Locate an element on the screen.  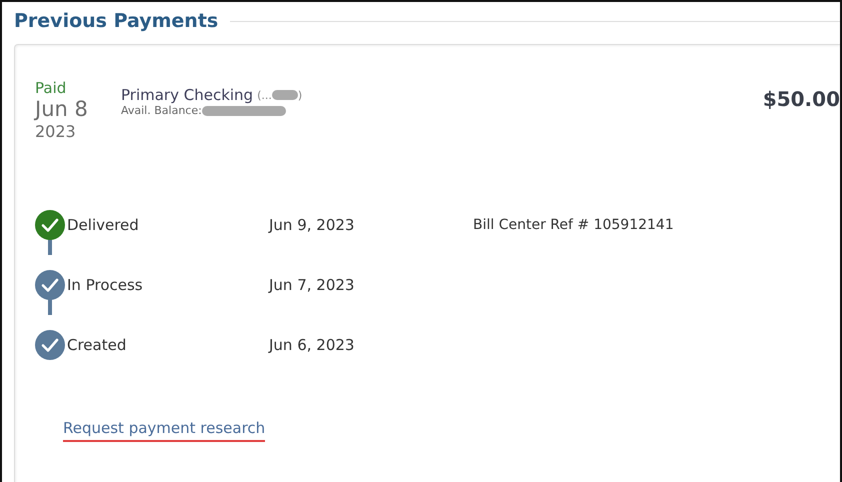
section-title: Previous Payments is located at coordinates (116, 21).